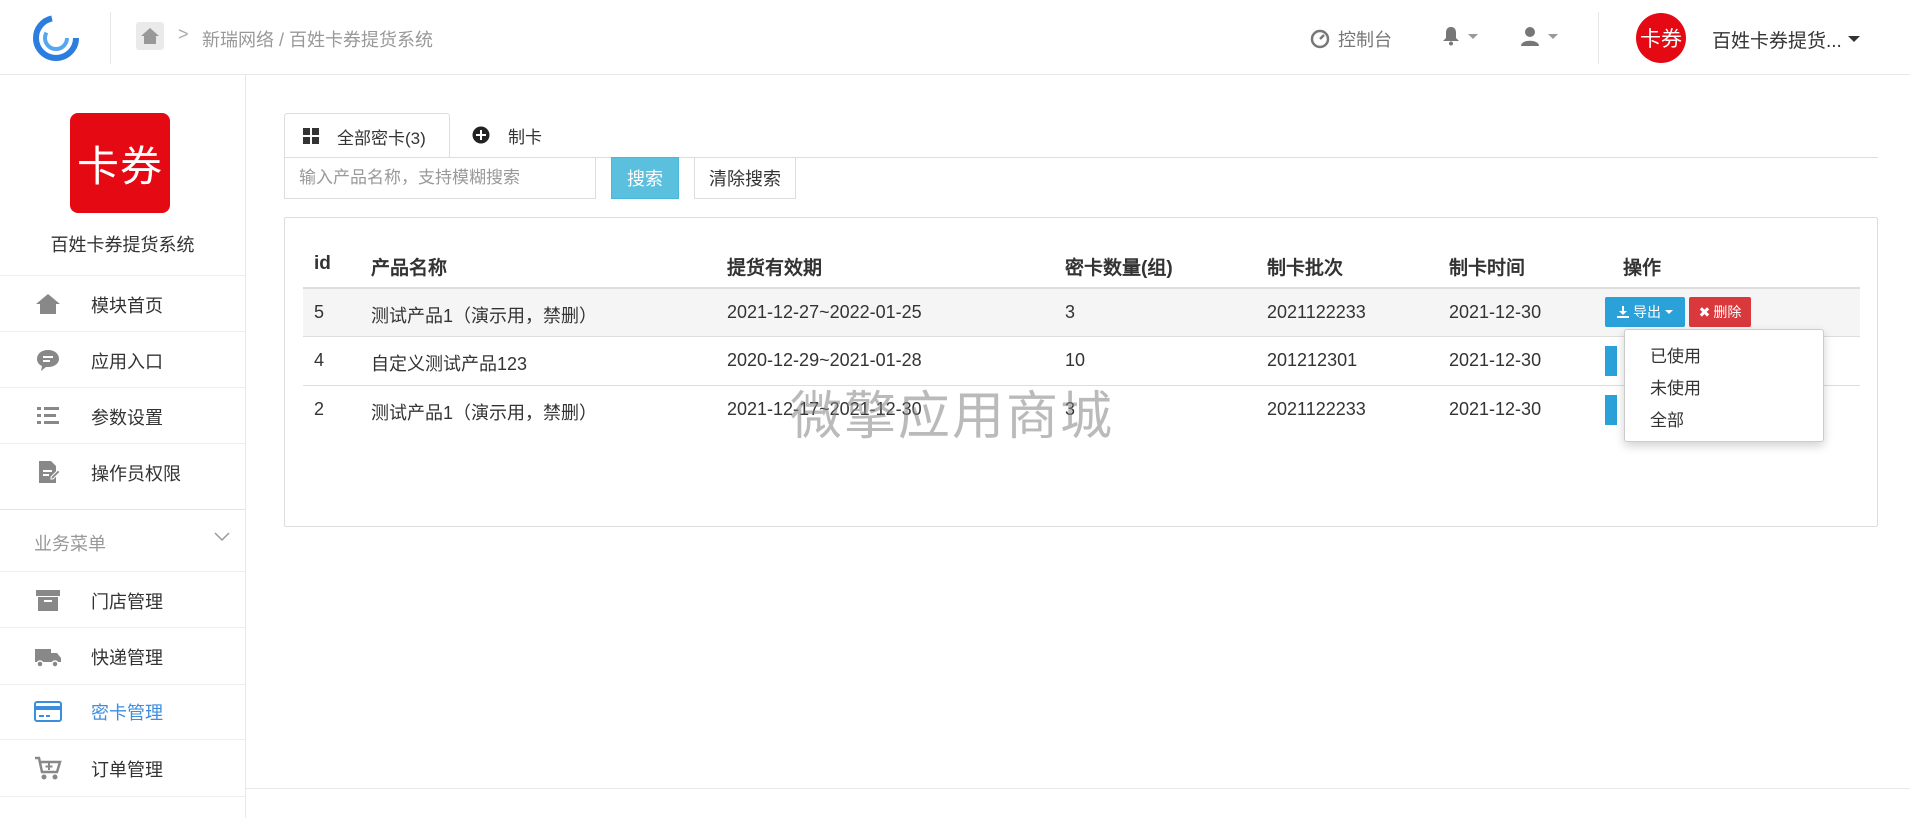  What do you see at coordinates (127, 362) in the screenshot?
I see `sidebar-item-label: 应用入口` at bounding box center [127, 362].